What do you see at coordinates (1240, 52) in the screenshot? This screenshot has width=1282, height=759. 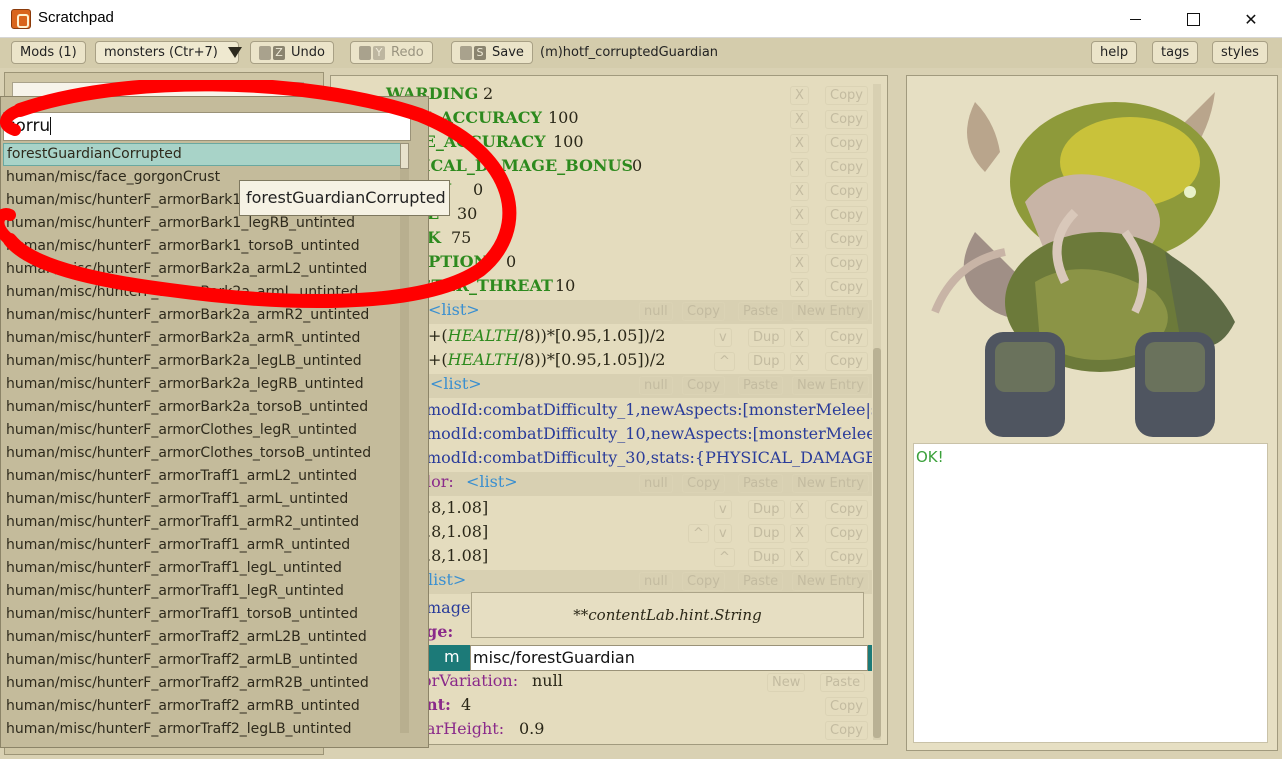 I see `styles-button: styles` at bounding box center [1240, 52].